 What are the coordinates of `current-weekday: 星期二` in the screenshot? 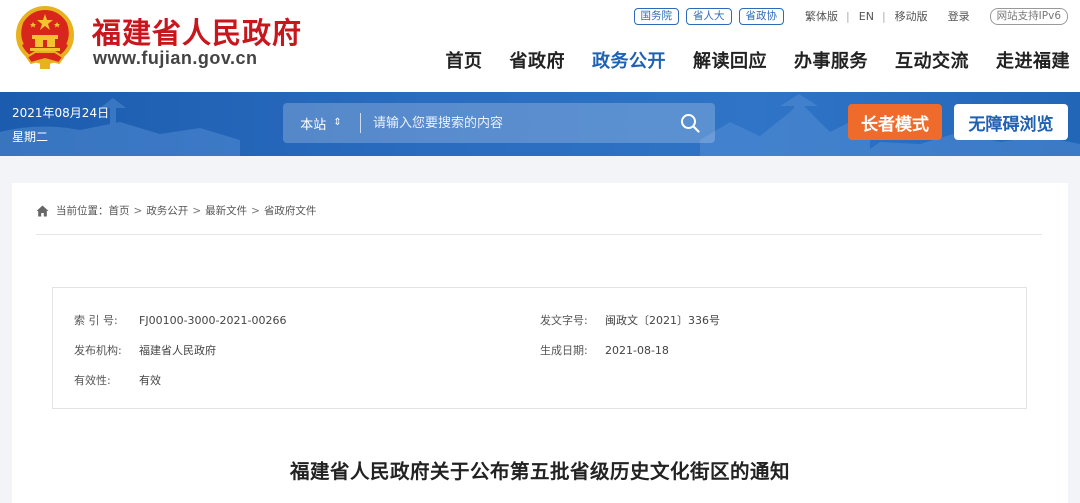 It's located at (30, 137).